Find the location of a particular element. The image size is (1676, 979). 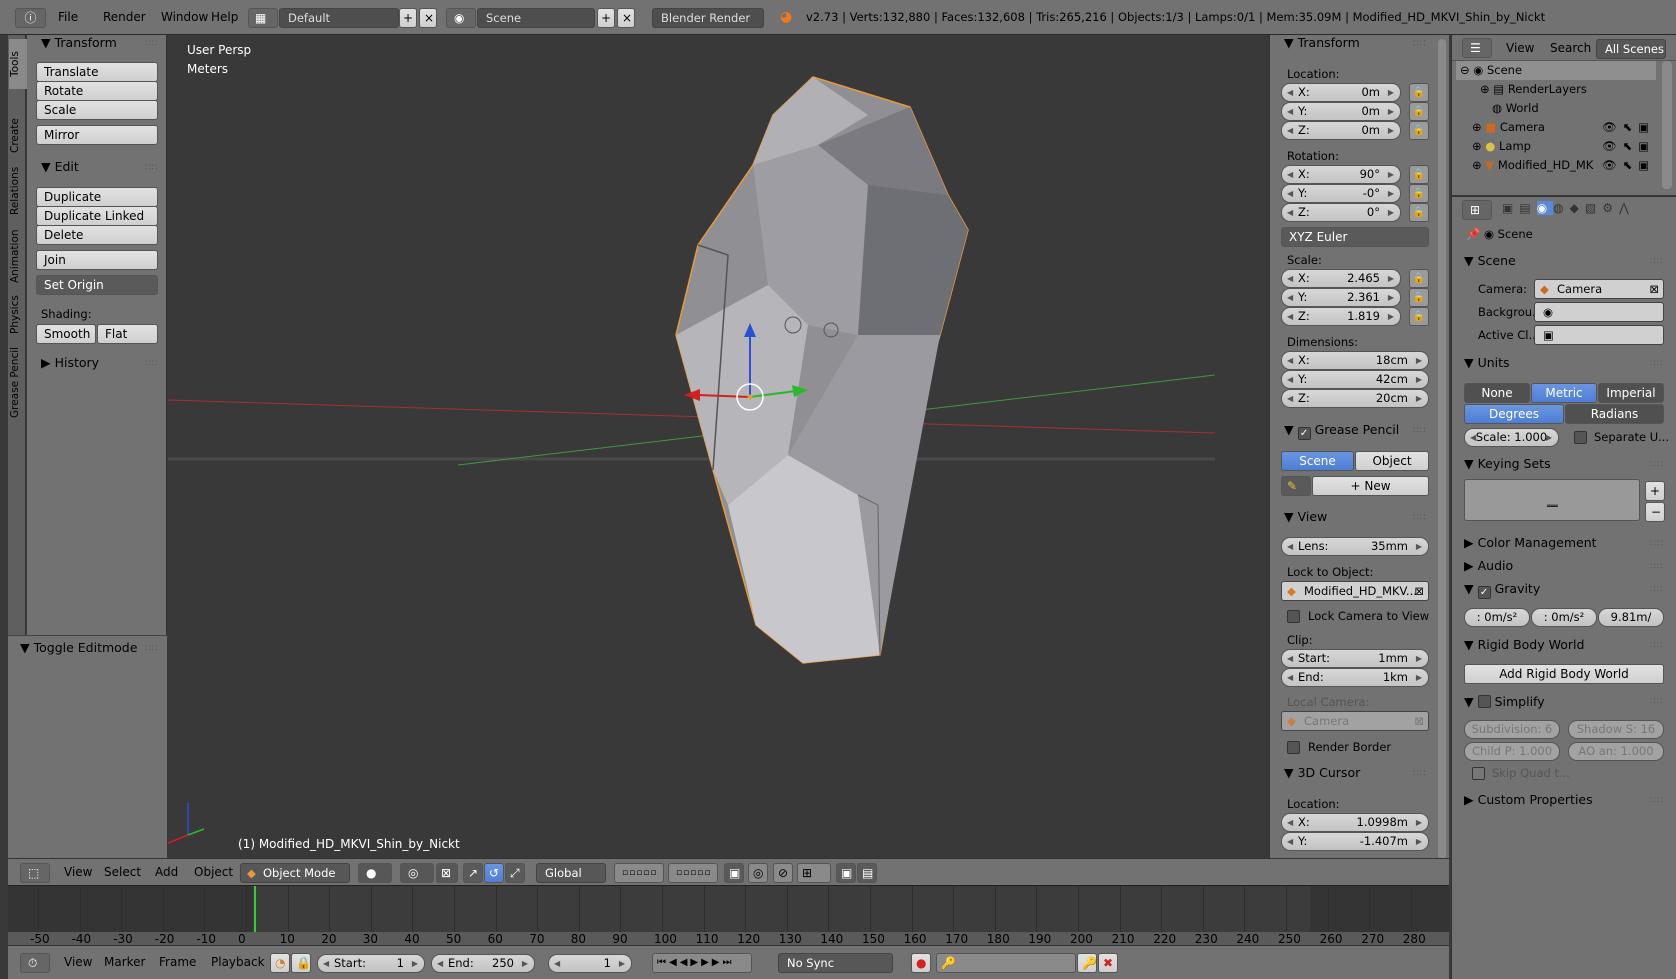

info-editor-icon: ⓘ is located at coordinates (30, 18).